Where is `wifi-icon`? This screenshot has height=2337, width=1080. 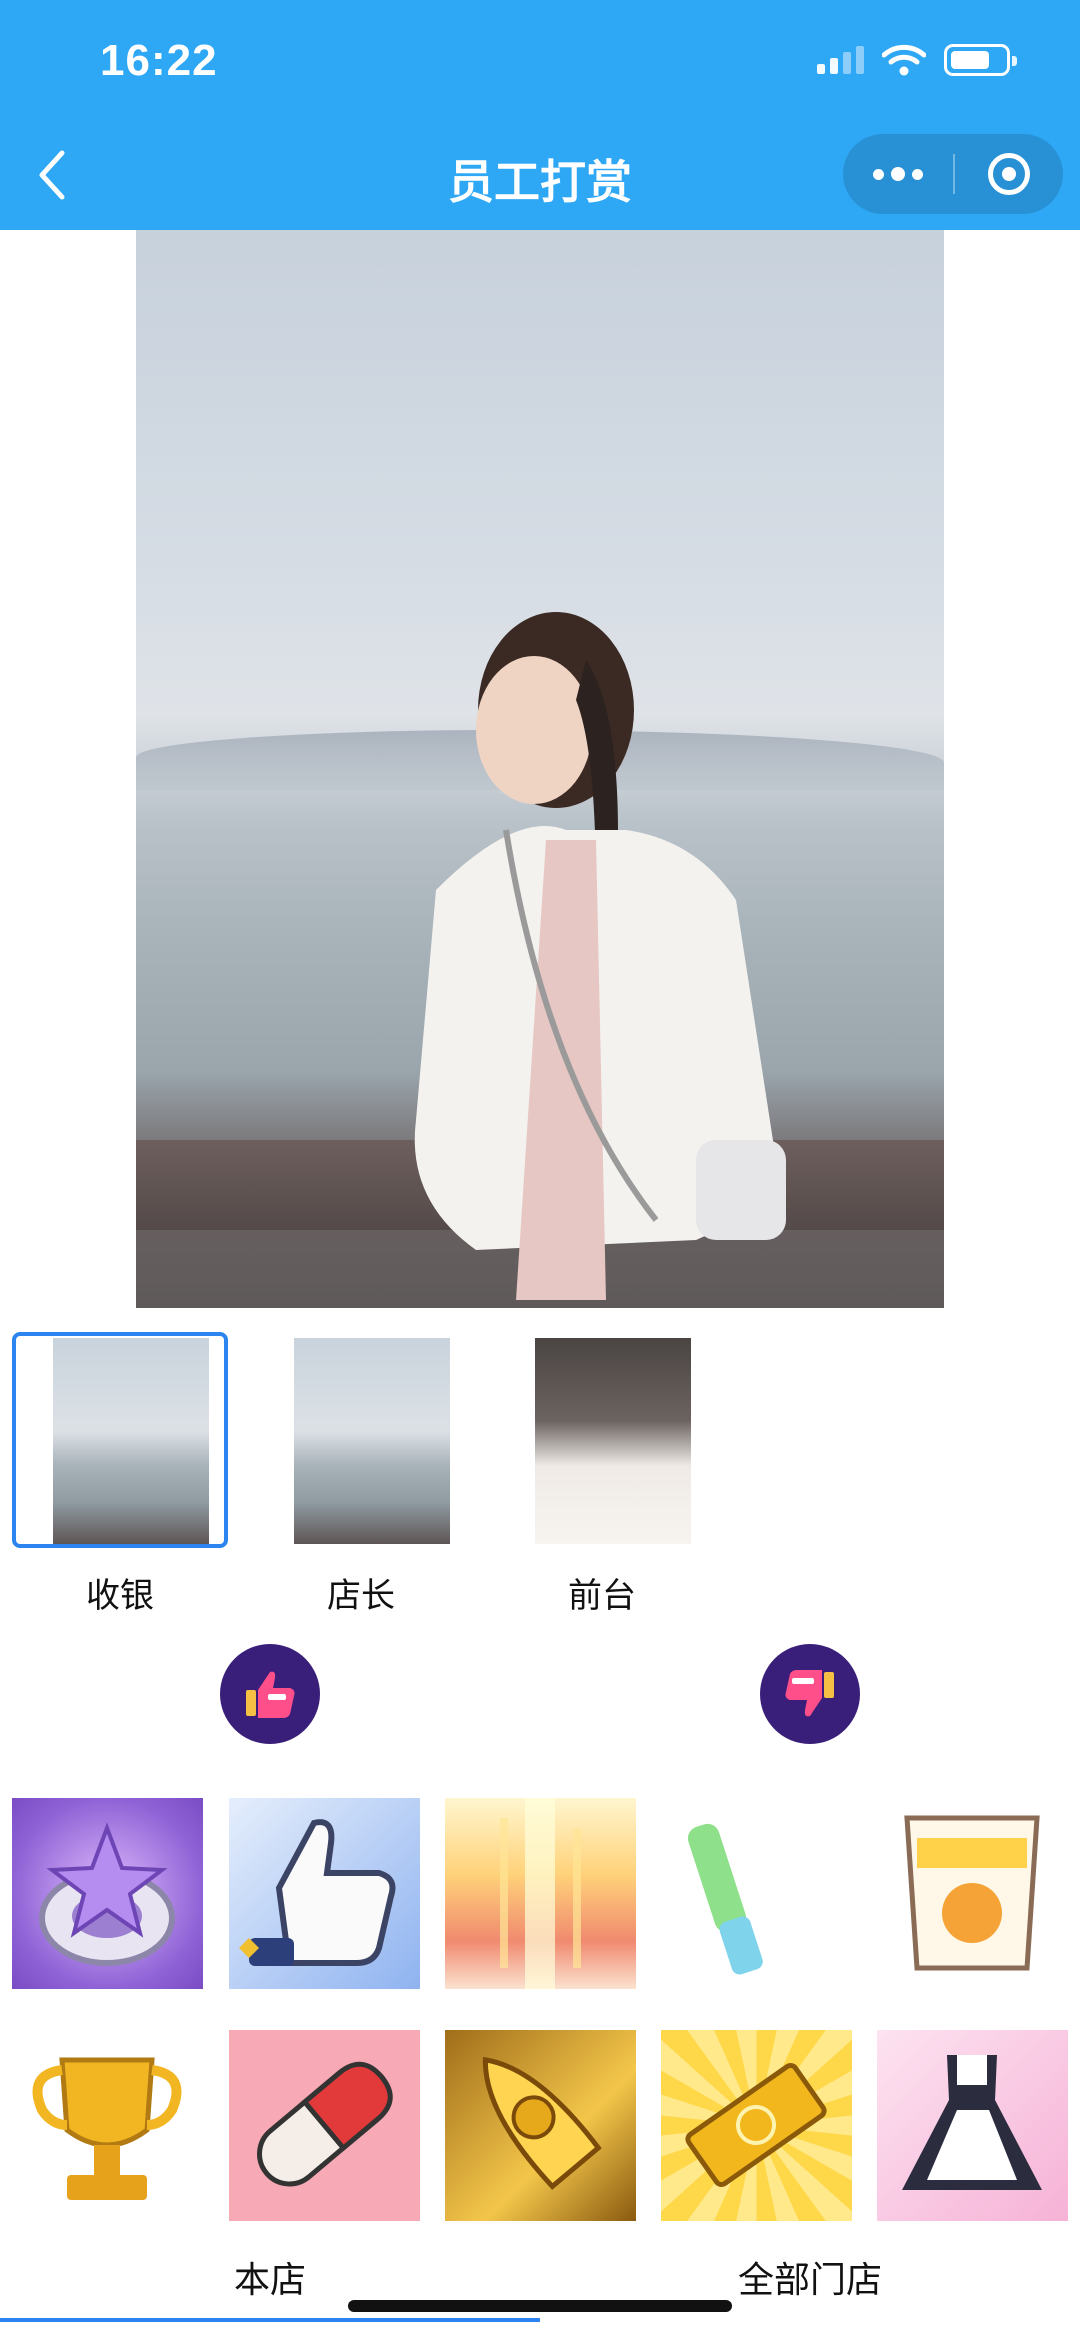
wifi-icon is located at coordinates (904, 60).